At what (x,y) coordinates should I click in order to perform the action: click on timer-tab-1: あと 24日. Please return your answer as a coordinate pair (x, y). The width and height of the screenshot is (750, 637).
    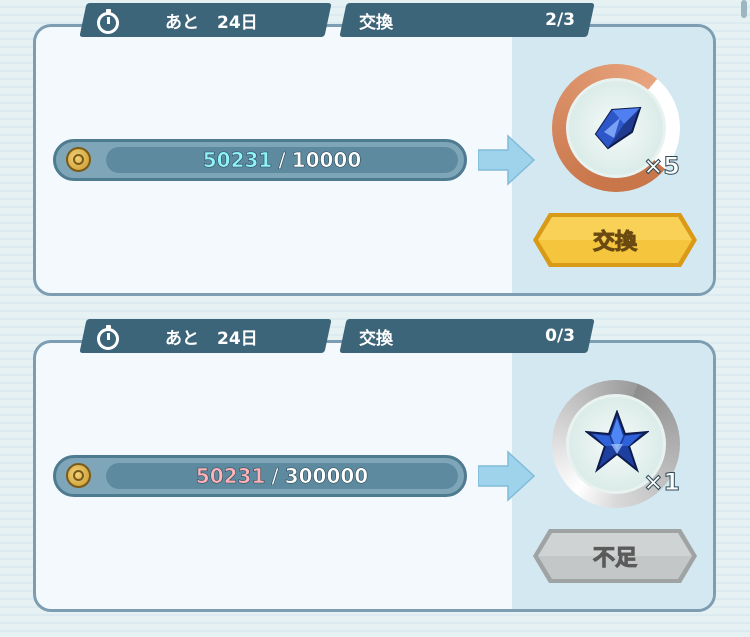
    Looking at the image, I should click on (205, 20).